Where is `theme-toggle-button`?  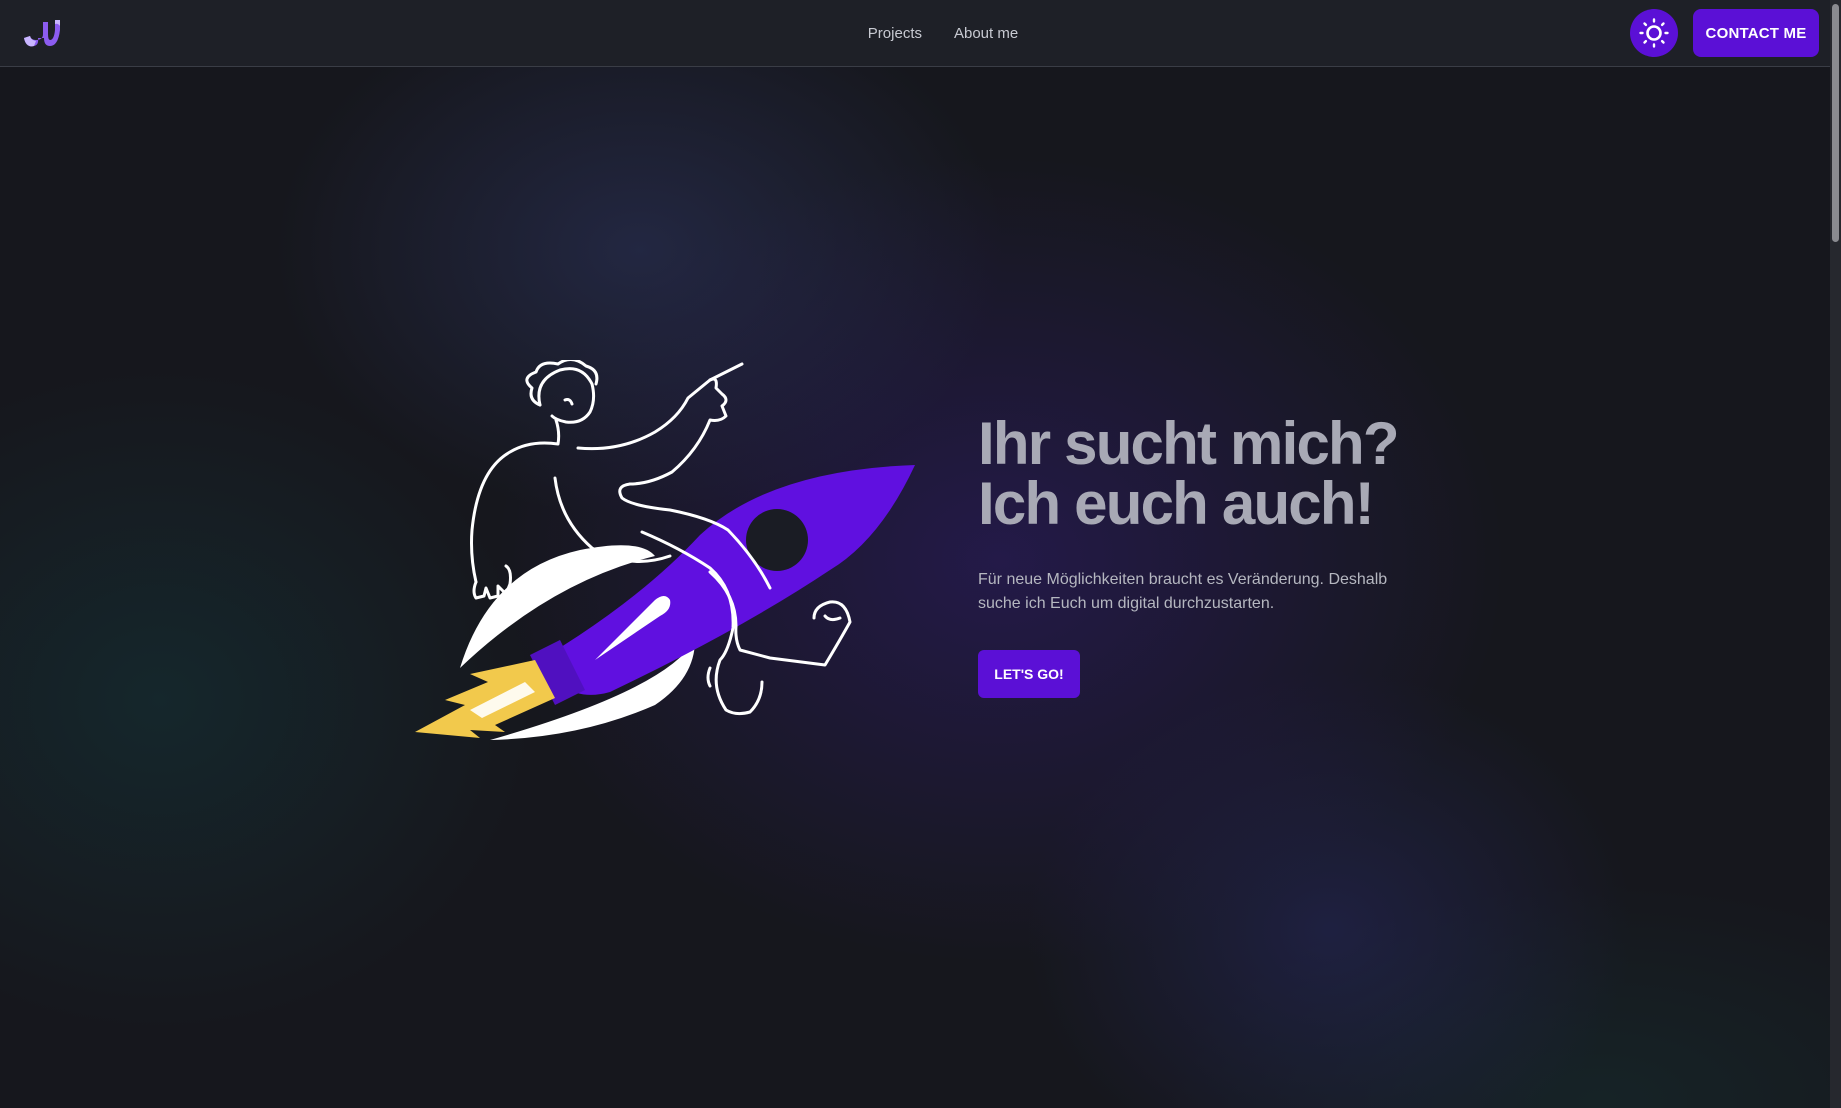 theme-toggle-button is located at coordinates (1654, 33).